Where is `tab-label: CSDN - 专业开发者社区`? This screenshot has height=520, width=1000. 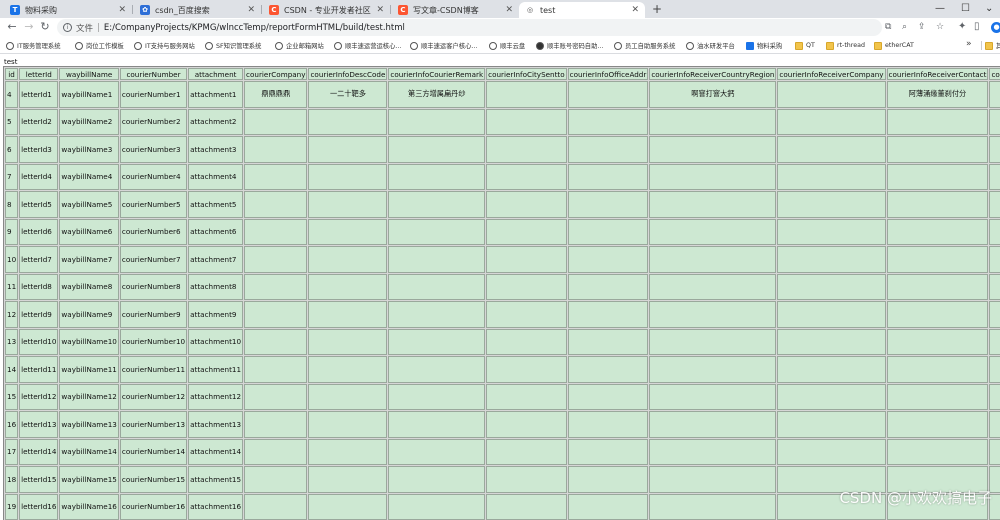 tab-label: CSDN - 专业开发者社区 is located at coordinates (327, 10).